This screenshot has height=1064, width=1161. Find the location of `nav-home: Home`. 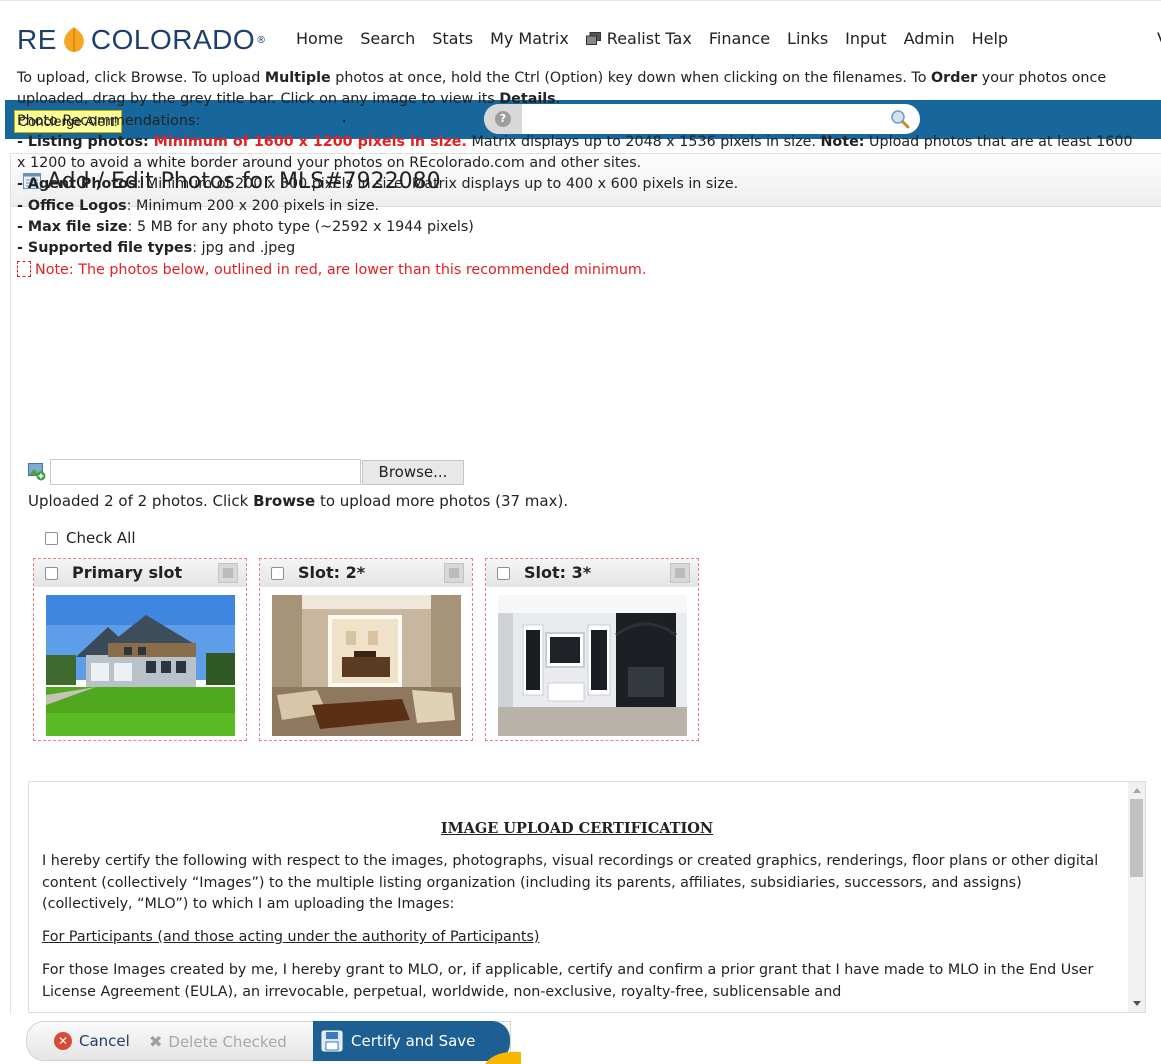

nav-home: Home is located at coordinates (319, 38).